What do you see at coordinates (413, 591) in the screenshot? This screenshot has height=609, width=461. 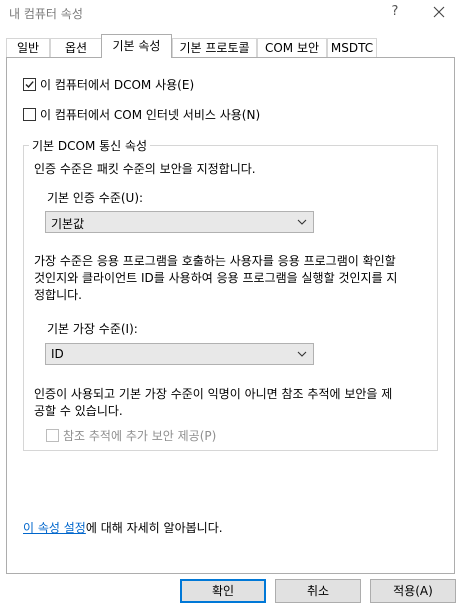 I see `apply-button: 적용(A)` at bounding box center [413, 591].